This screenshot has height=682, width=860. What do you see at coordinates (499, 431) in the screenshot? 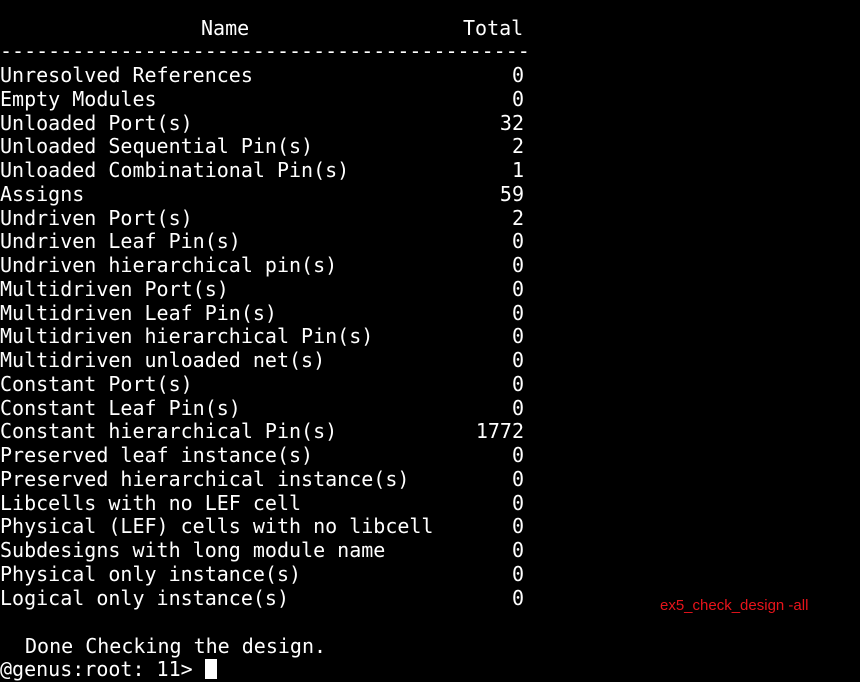
I see `row-total: 1772` at bounding box center [499, 431].